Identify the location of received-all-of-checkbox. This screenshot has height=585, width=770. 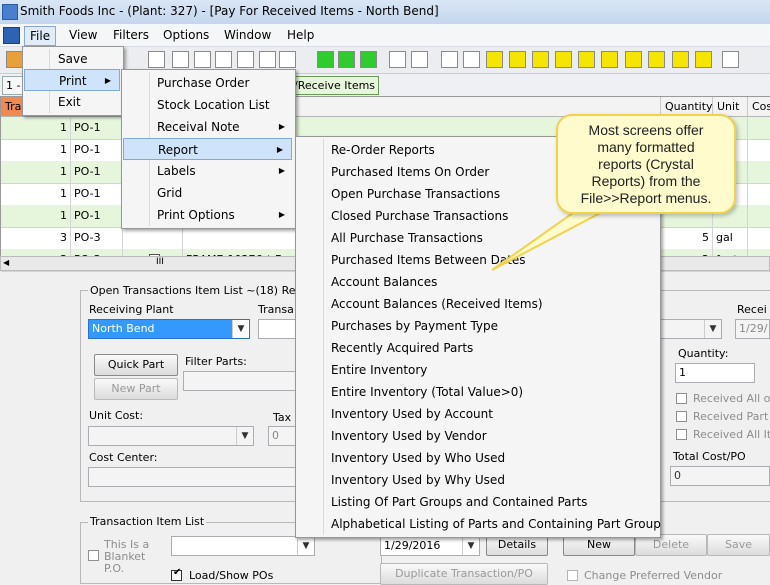
(681, 398).